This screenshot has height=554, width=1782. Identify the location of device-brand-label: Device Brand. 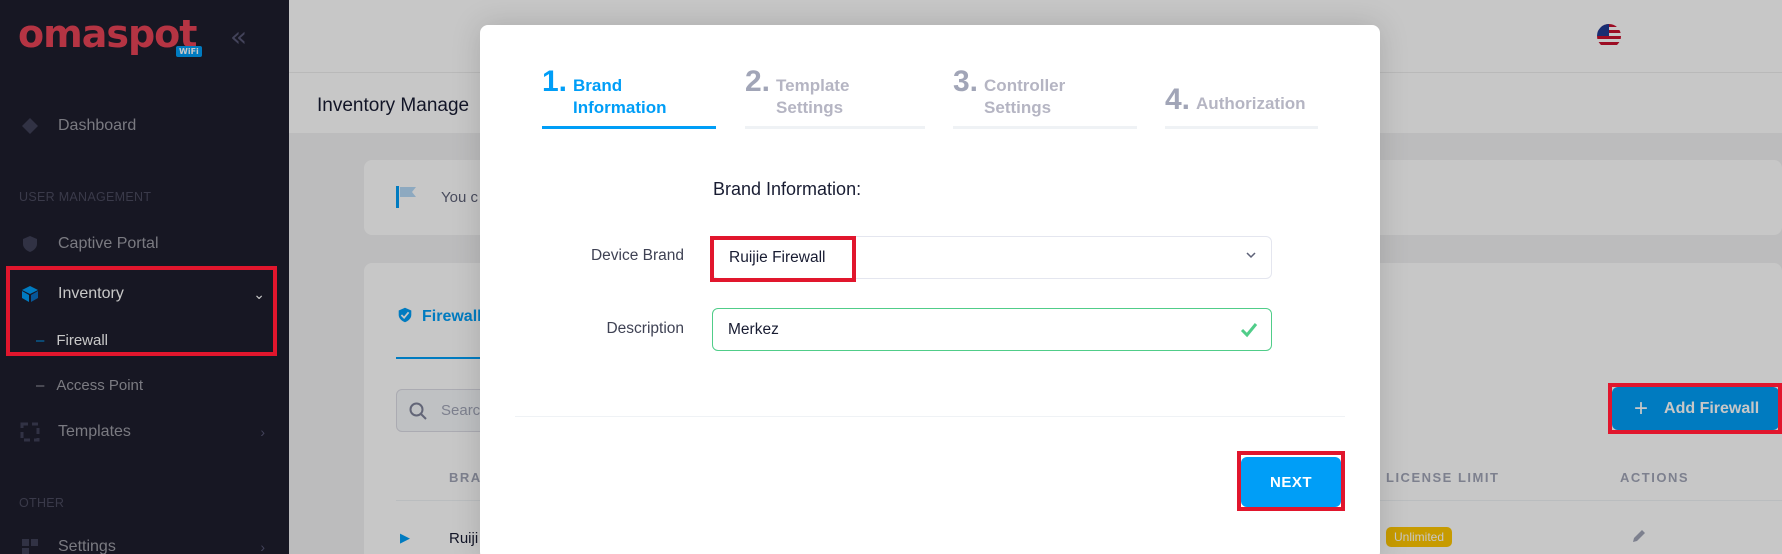
(637, 255).